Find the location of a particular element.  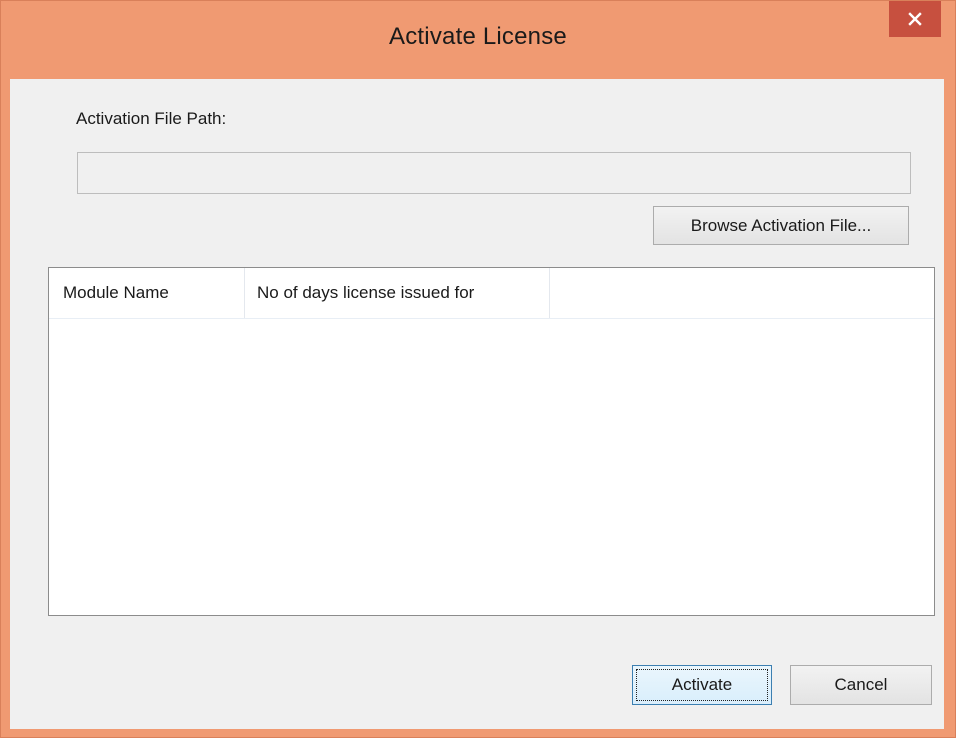

close-icon is located at coordinates (915, 19).